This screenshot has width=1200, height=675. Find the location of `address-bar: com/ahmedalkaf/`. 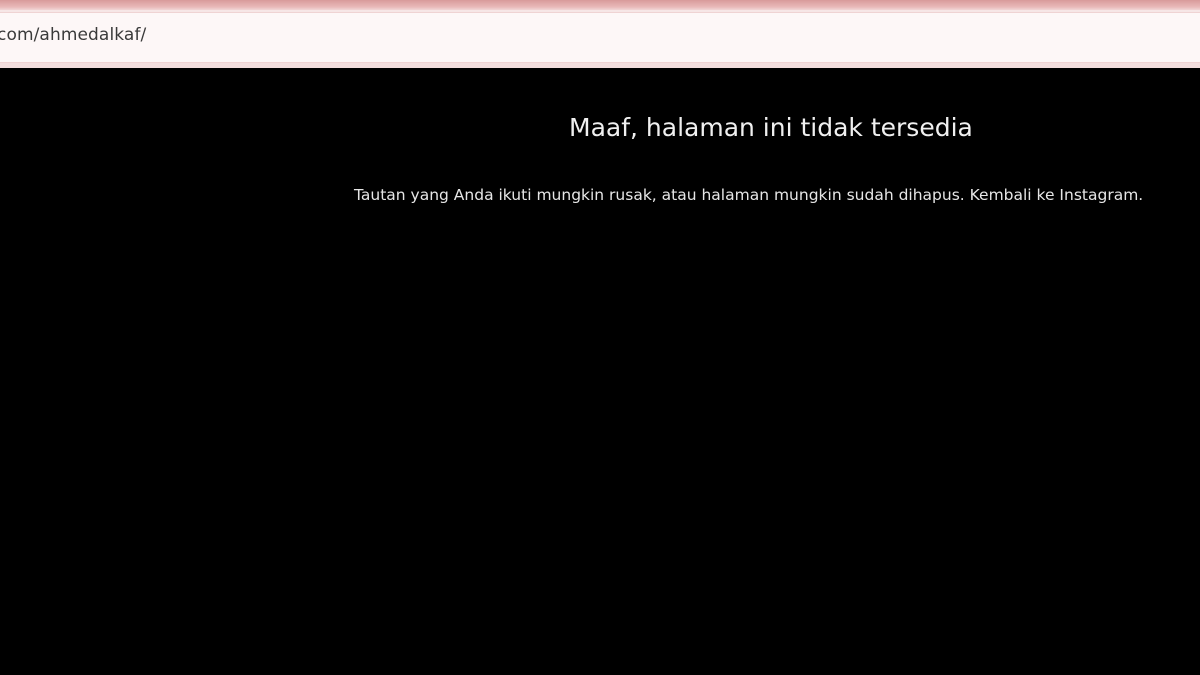

address-bar: com/ahmedalkaf/ is located at coordinates (600, 37).